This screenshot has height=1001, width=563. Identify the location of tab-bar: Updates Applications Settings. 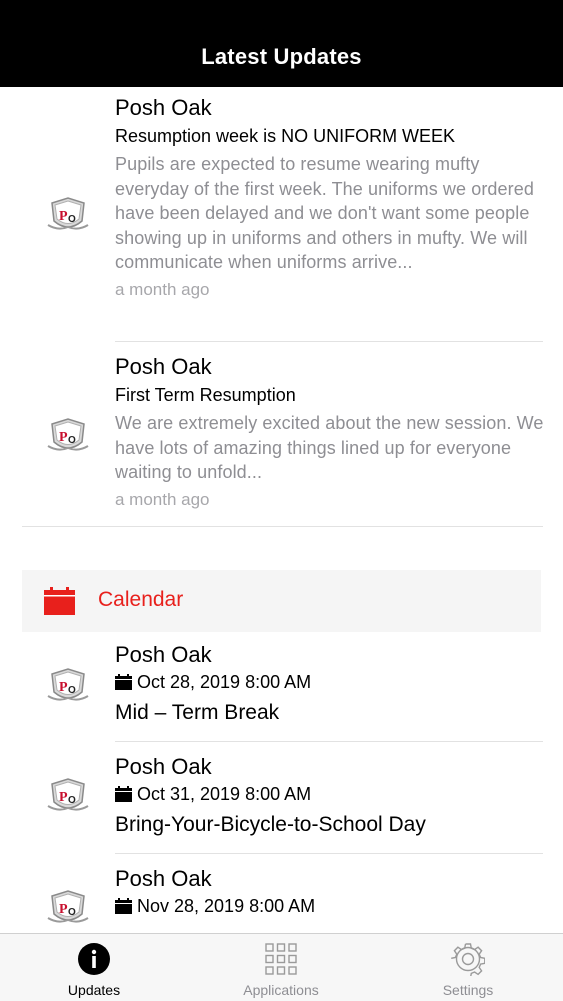
(281, 967).